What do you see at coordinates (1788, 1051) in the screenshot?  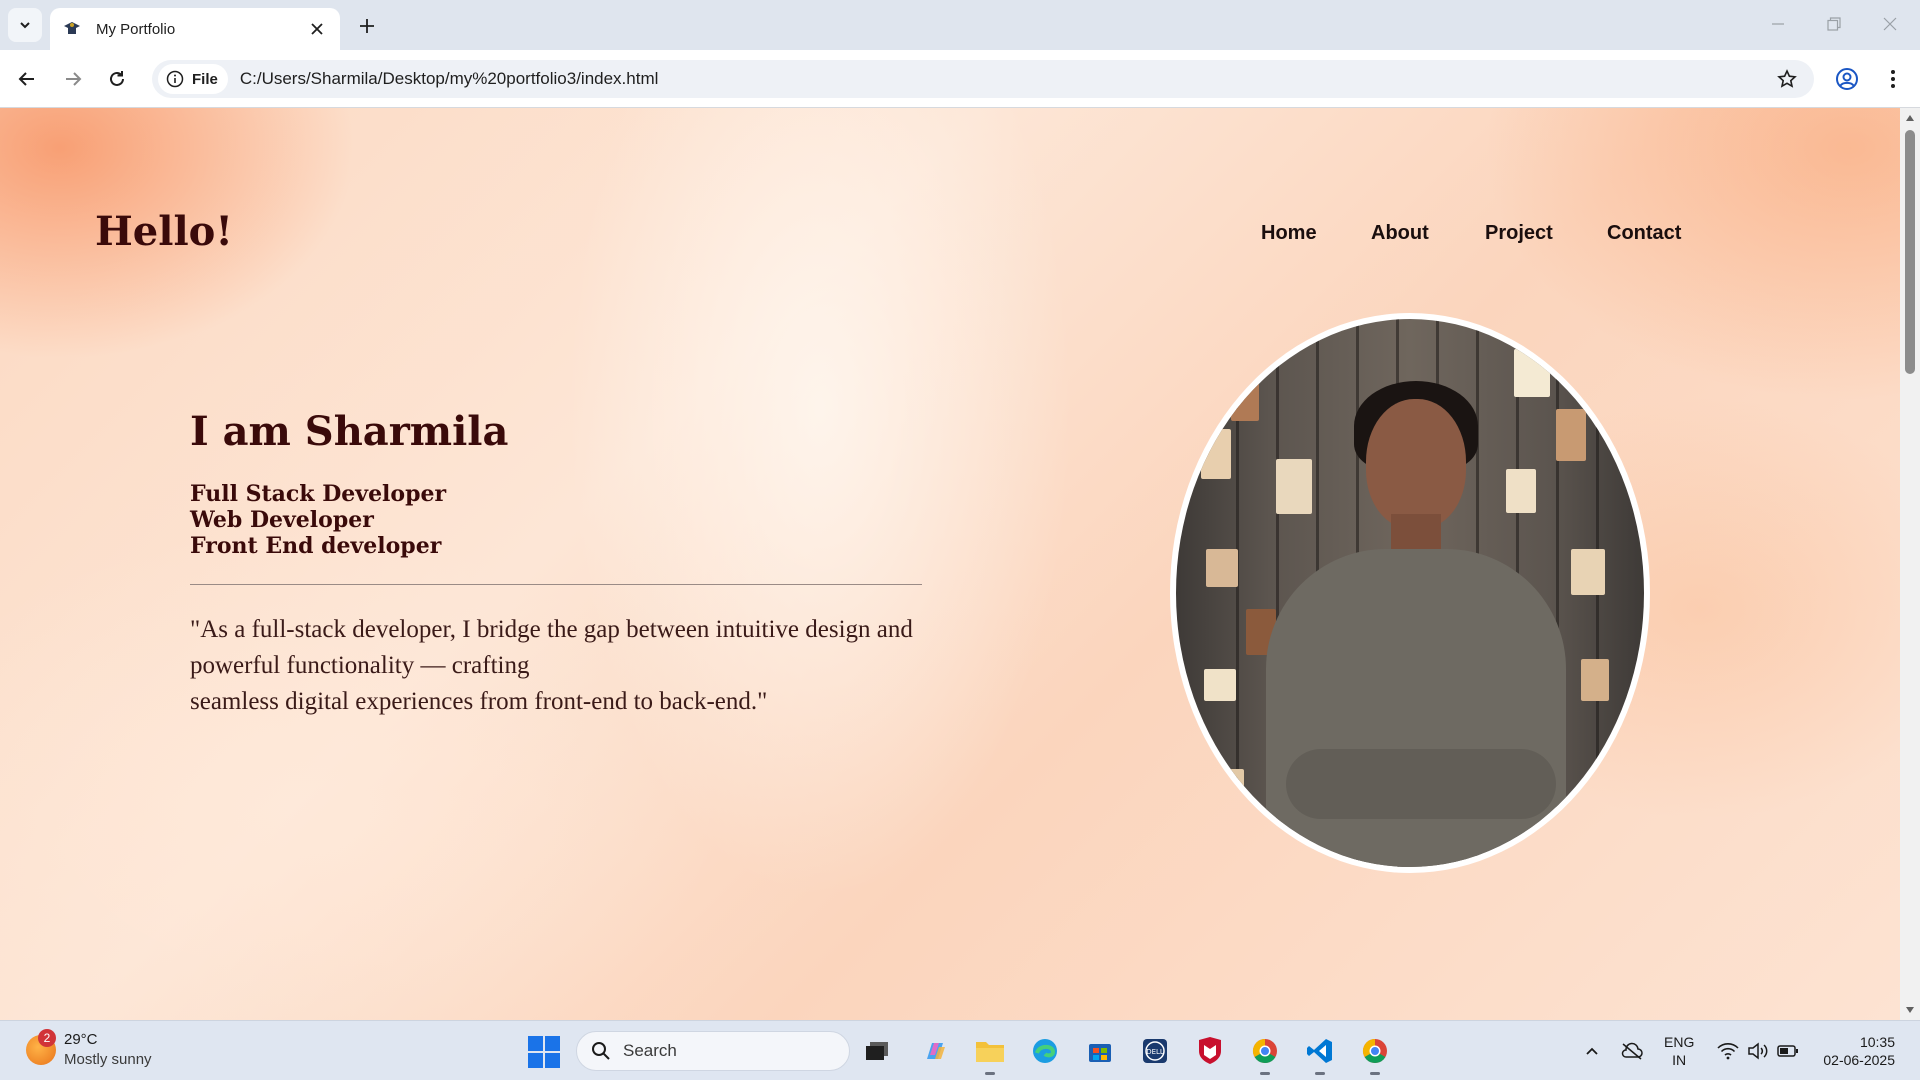 I see `battery-icon` at bounding box center [1788, 1051].